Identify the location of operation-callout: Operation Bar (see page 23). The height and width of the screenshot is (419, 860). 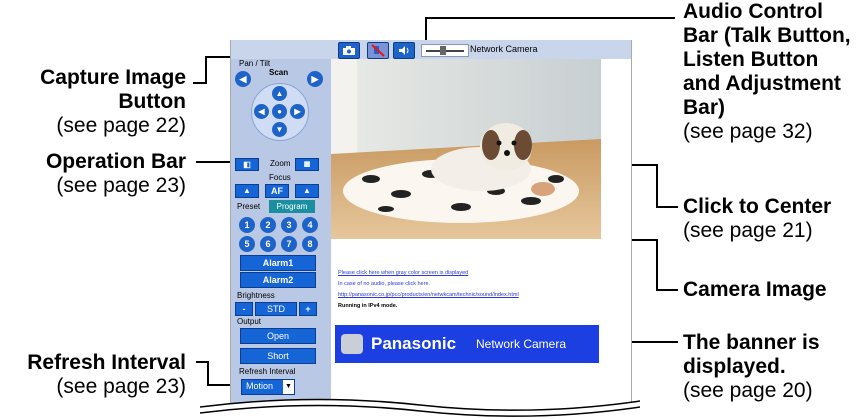
(93, 174).